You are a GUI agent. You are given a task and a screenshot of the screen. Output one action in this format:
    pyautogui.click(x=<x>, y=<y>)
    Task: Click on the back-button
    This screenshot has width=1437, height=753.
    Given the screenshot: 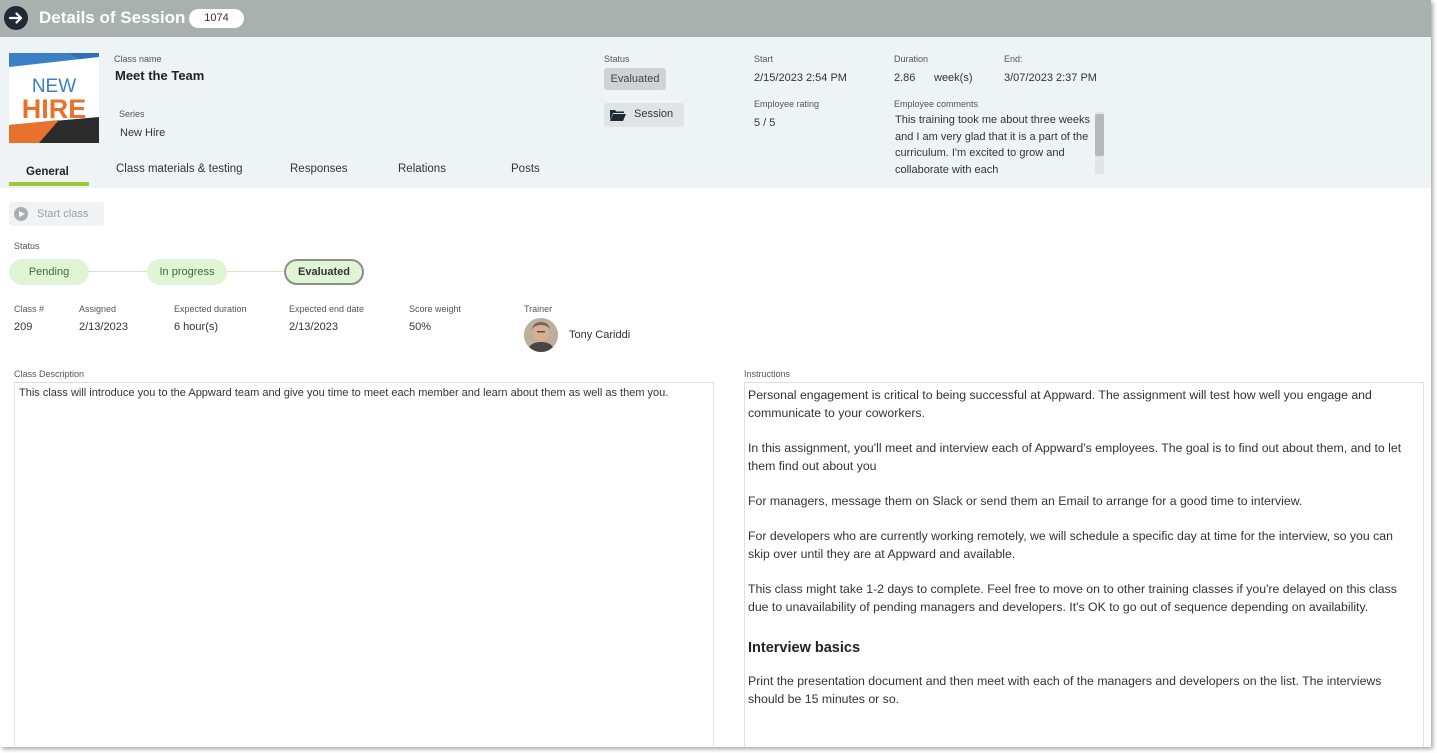 What is the action you would take?
    pyautogui.click(x=16, y=18)
    